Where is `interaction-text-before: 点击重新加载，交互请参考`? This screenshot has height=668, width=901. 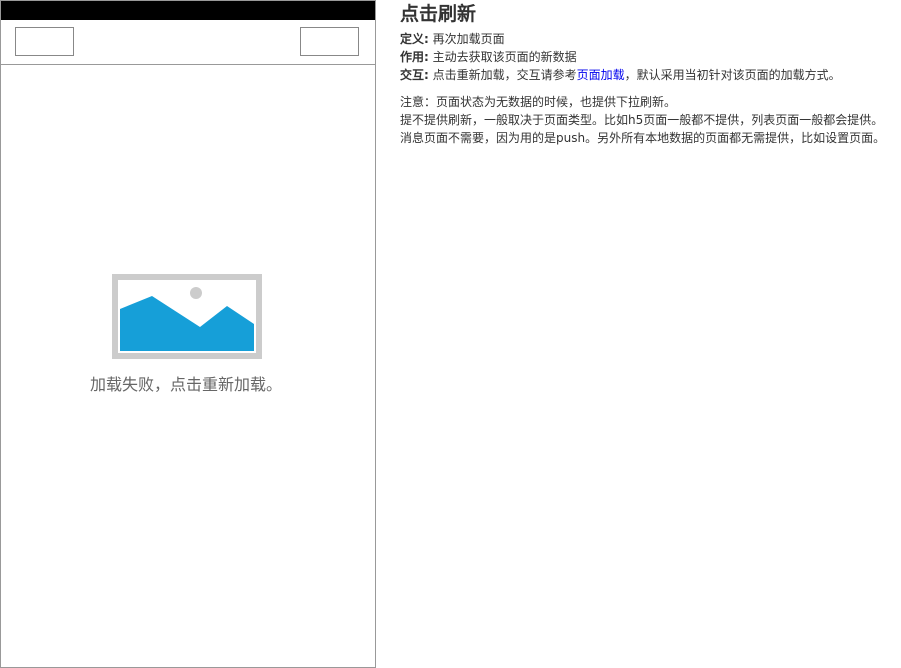 interaction-text-before: 点击重新加载，交互请参考 is located at coordinates (504, 75).